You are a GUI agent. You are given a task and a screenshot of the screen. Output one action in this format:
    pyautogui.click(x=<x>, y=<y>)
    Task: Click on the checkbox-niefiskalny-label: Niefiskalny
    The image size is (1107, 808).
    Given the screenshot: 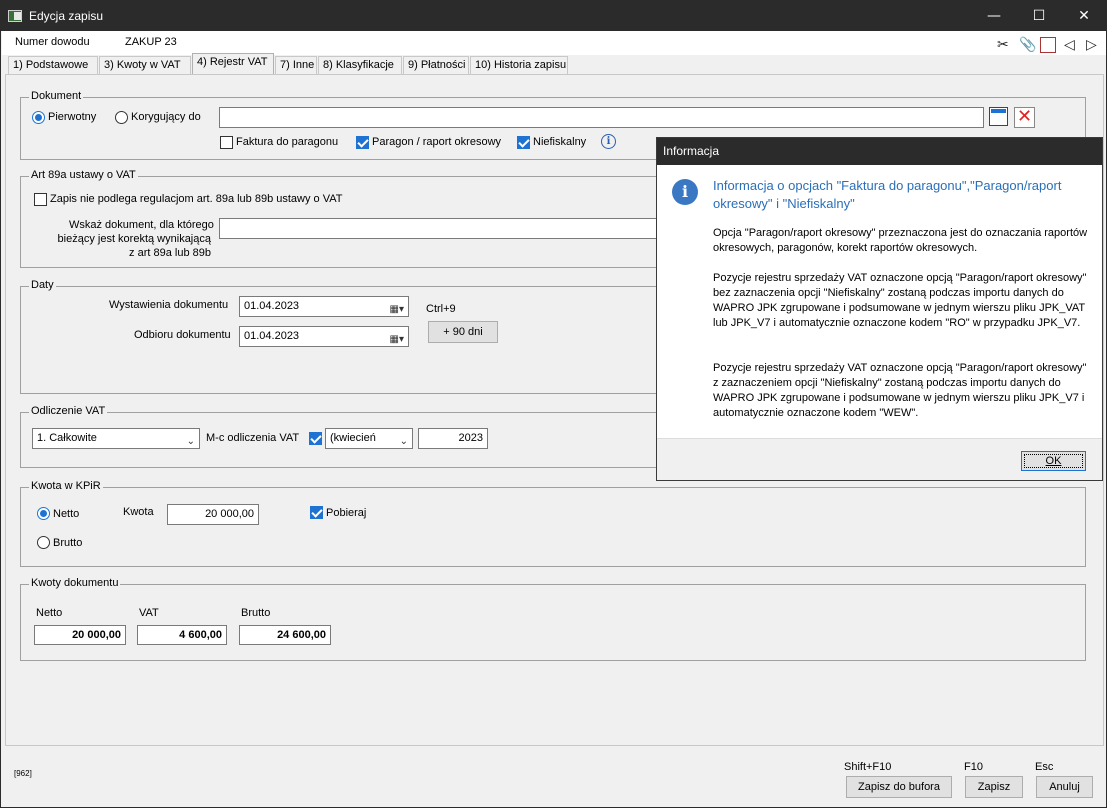 What is the action you would take?
    pyautogui.click(x=560, y=142)
    